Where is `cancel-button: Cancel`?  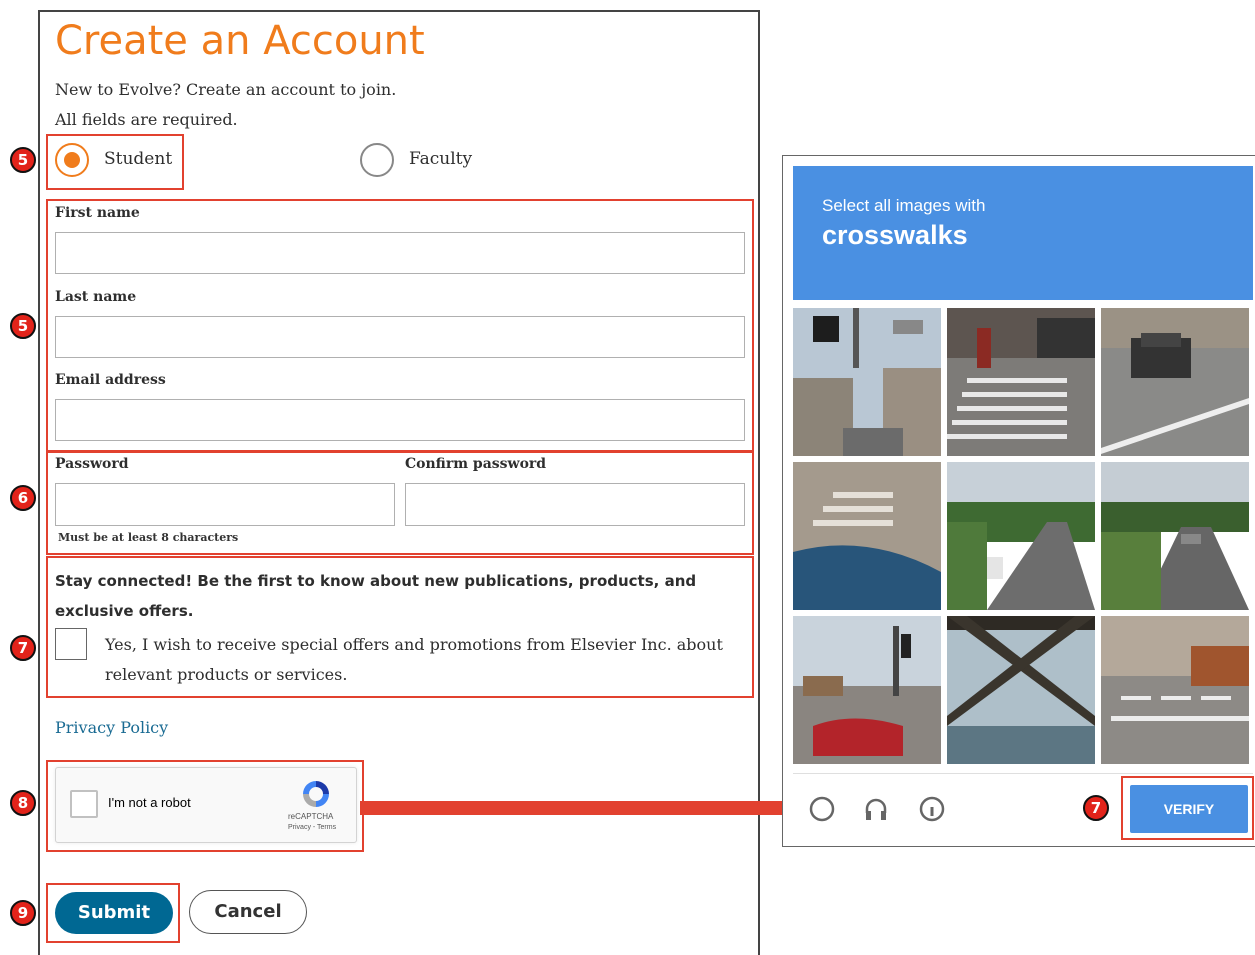
cancel-button: Cancel is located at coordinates (248, 912).